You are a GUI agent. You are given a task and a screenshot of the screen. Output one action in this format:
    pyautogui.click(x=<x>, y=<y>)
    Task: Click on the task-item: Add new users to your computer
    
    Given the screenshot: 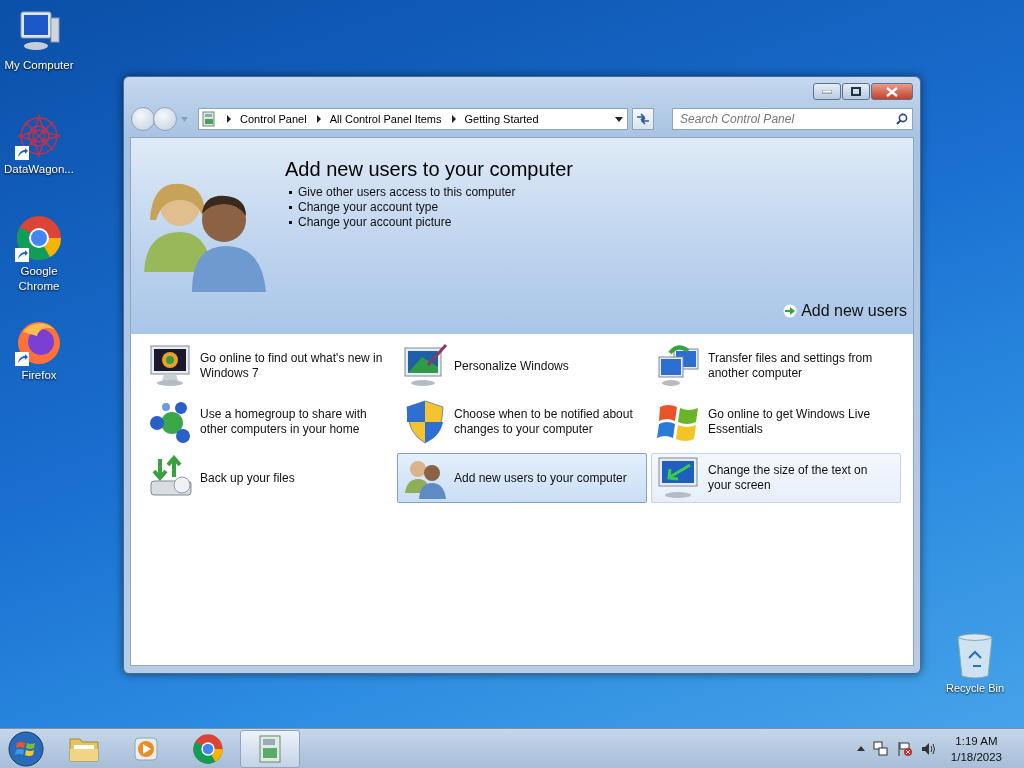 What is the action you would take?
    pyautogui.click(x=522, y=478)
    